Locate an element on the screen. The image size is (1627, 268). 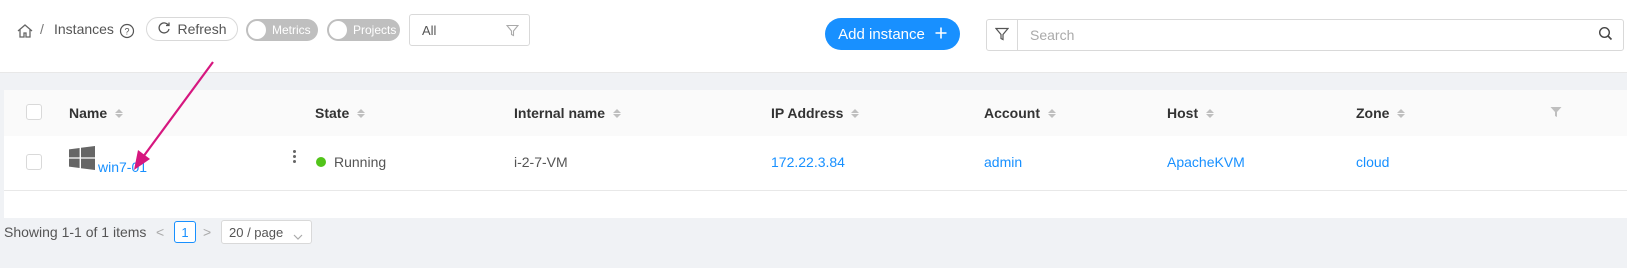
column-label: Internal name is located at coordinates (560, 113).